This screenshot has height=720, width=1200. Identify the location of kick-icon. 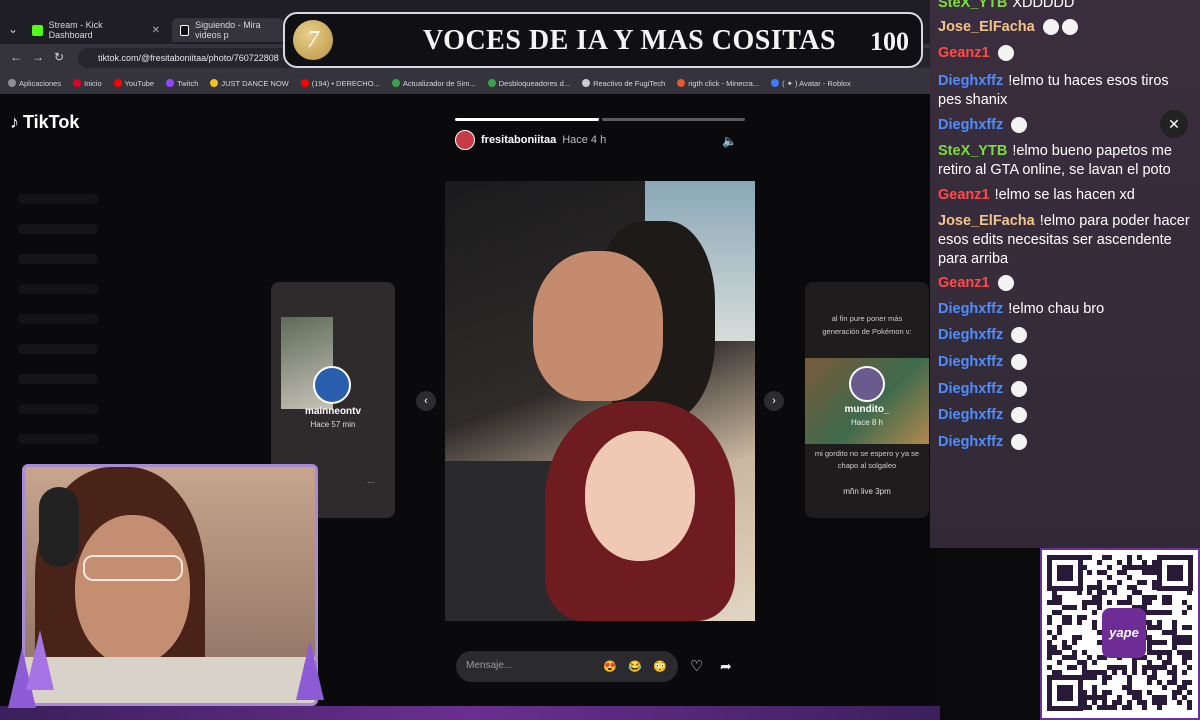
(37, 30).